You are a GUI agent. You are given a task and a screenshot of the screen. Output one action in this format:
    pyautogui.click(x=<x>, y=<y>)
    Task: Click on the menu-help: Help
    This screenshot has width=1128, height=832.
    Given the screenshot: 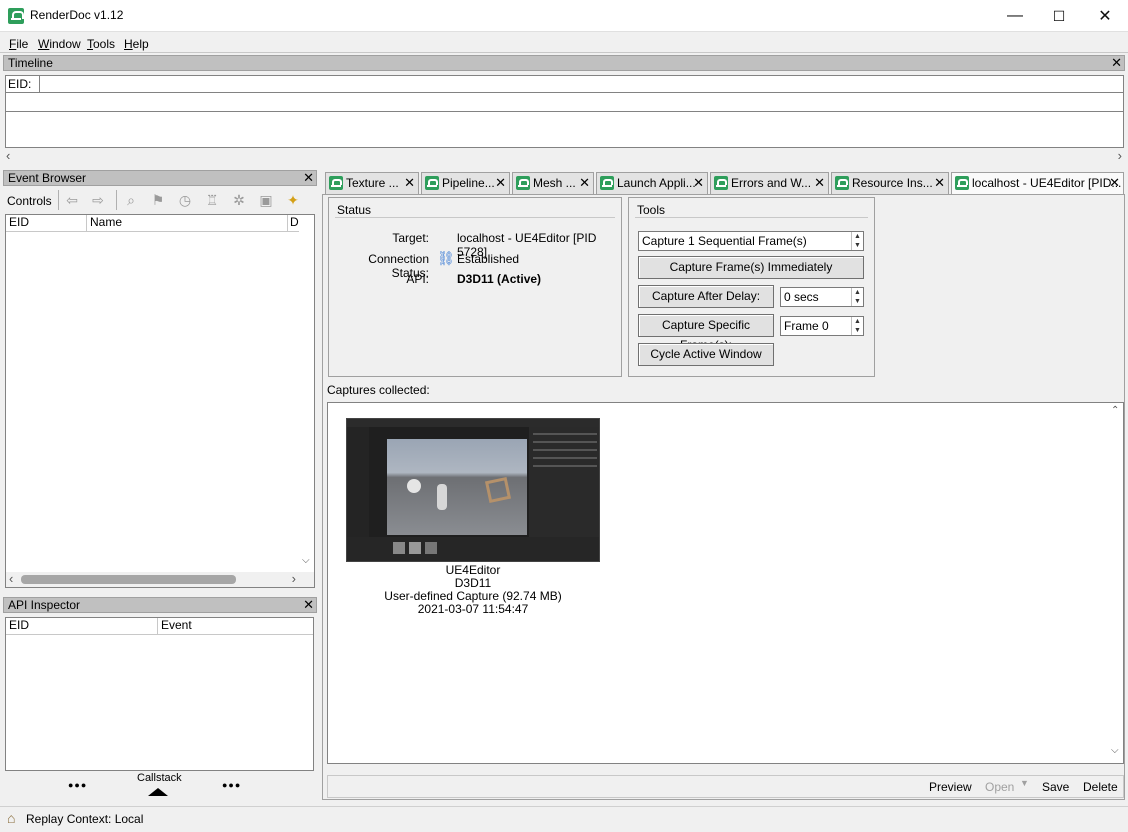 What is the action you would take?
    pyautogui.click(x=136, y=44)
    